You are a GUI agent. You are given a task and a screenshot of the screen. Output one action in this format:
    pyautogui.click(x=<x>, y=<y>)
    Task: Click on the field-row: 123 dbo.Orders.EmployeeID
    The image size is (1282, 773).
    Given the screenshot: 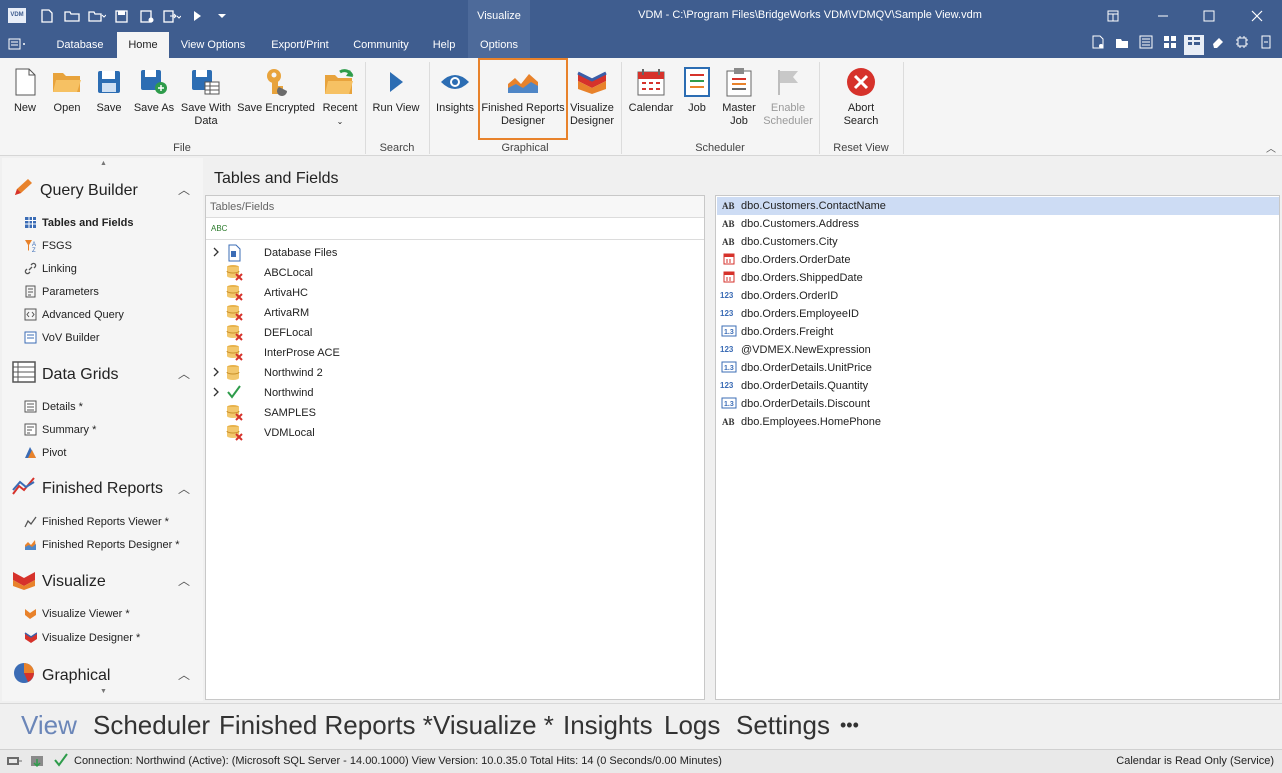 What is the action you would take?
    pyautogui.click(x=998, y=314)
    